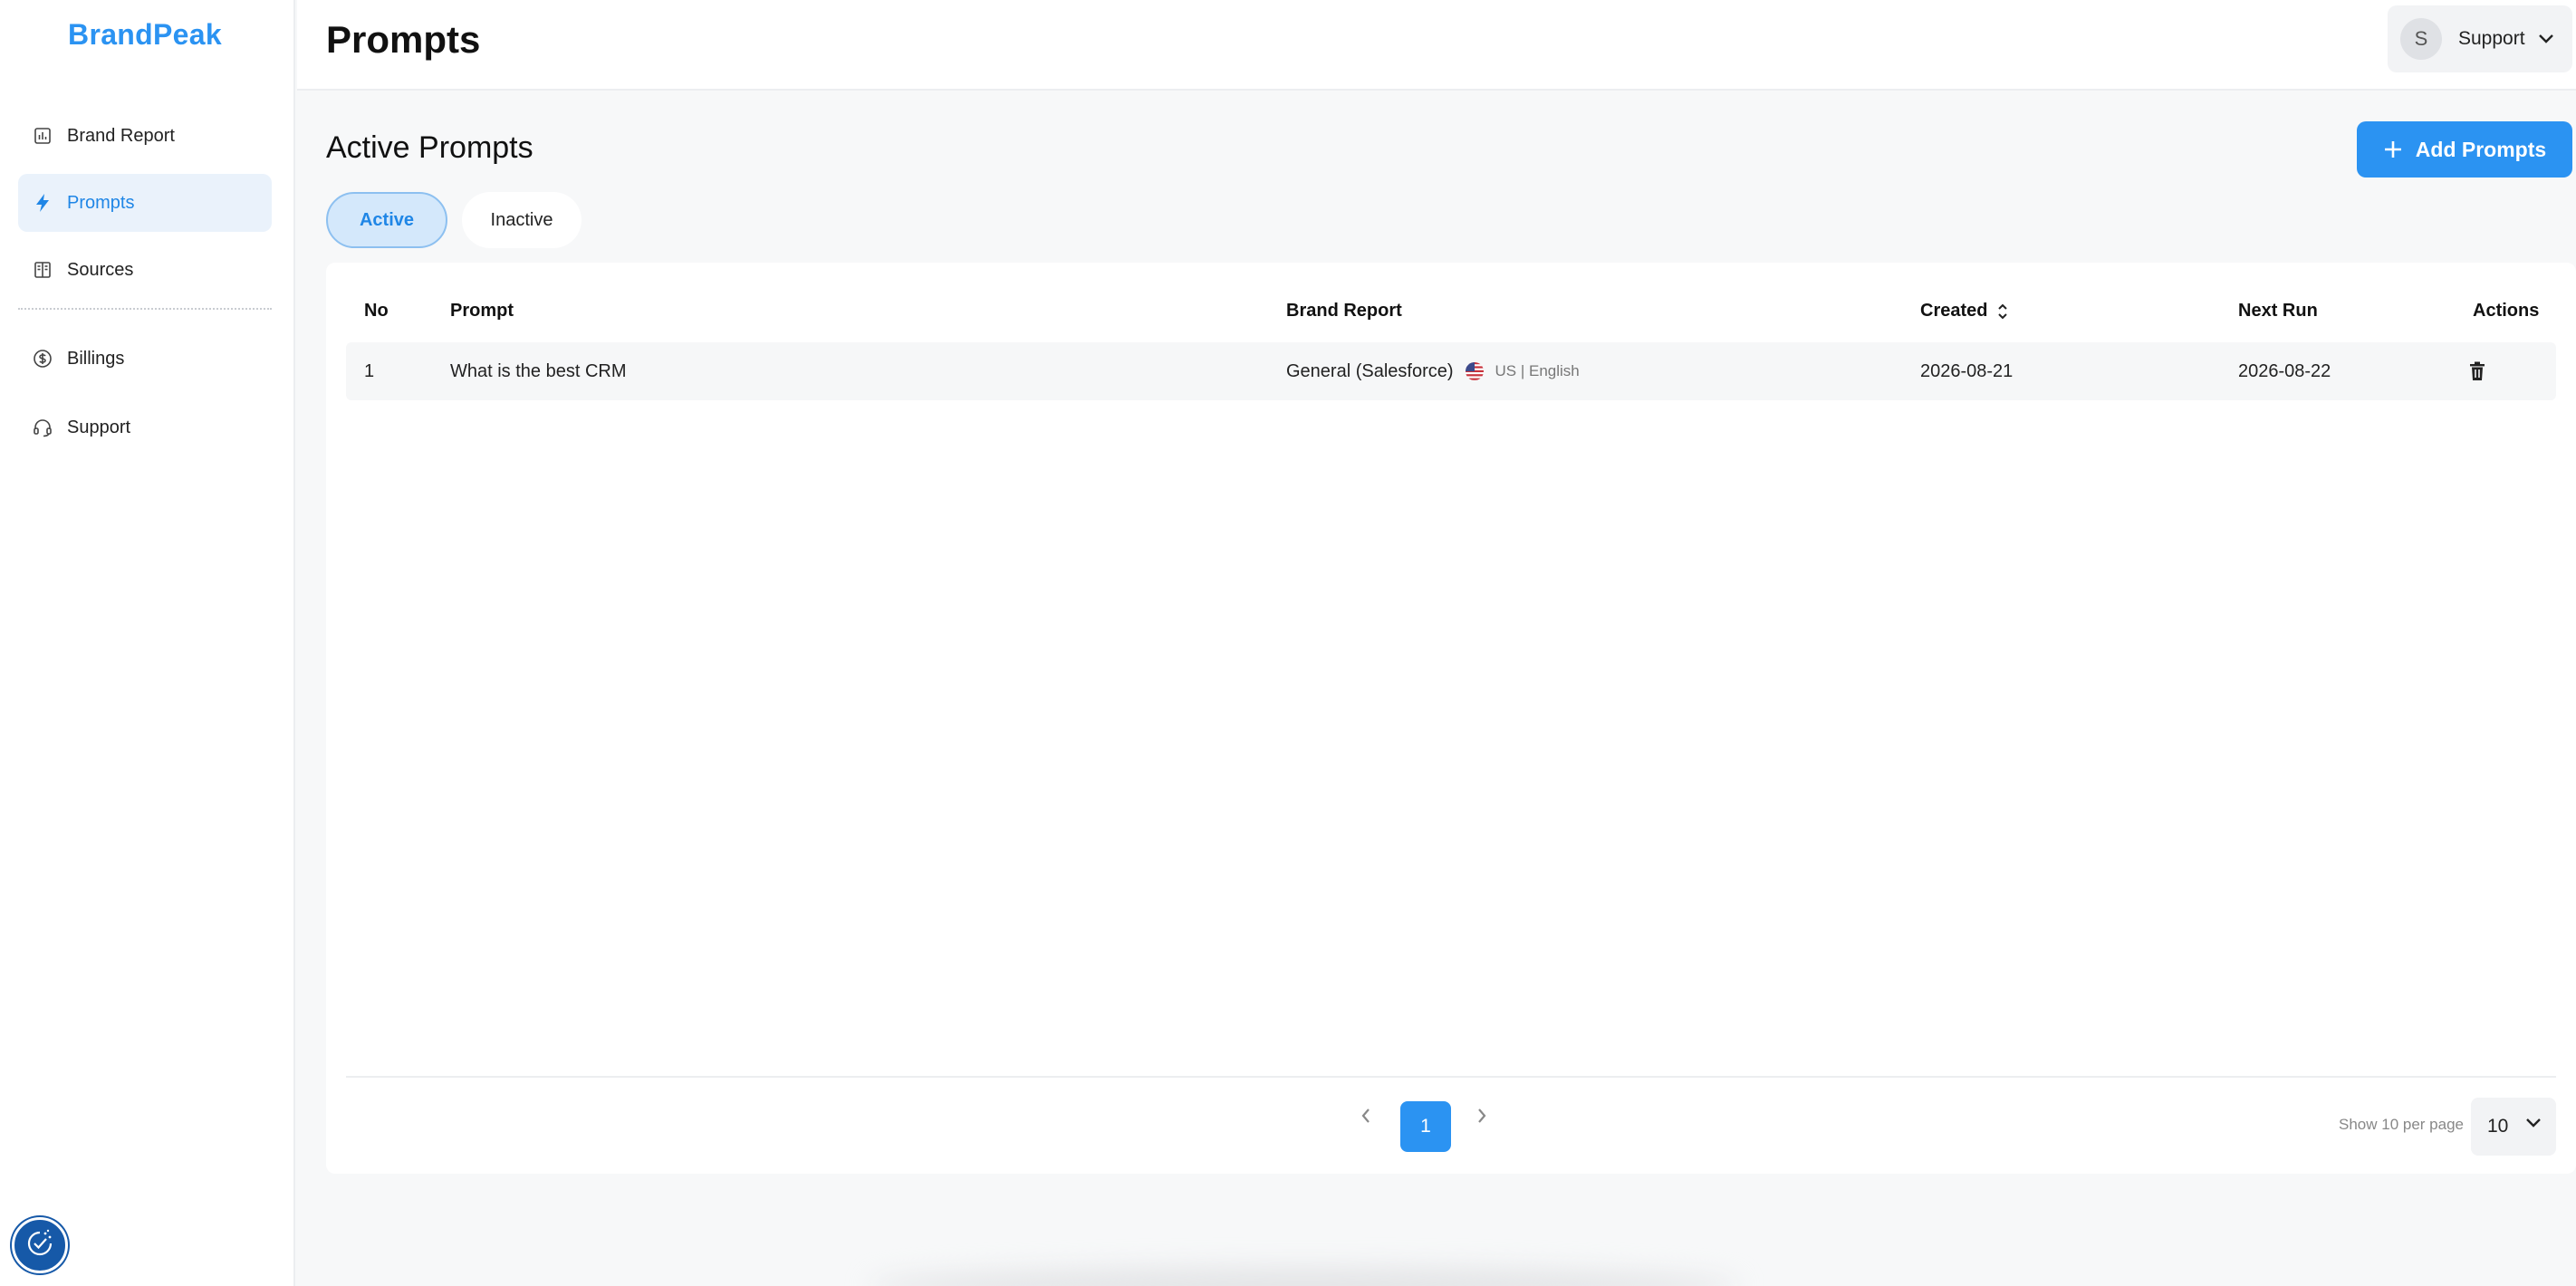  What do you see at coordinates (482, 311) in the screenshot?
I see `column-header-prompt: Prompt` at bounding box center [482, 311].